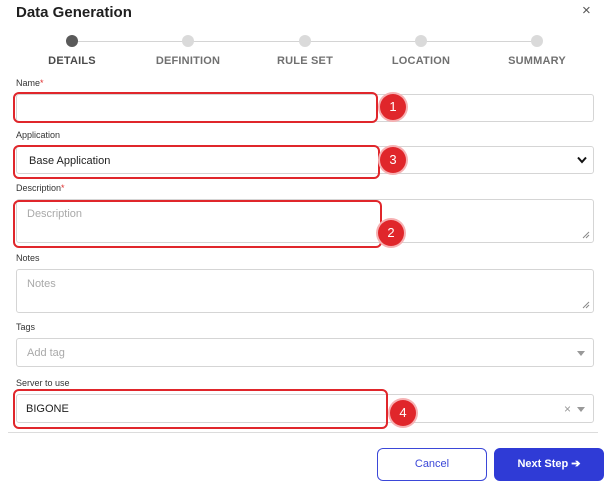 This screenshot has width=607, height=486. I want to click on step-dot-summary, so click(537, 41).